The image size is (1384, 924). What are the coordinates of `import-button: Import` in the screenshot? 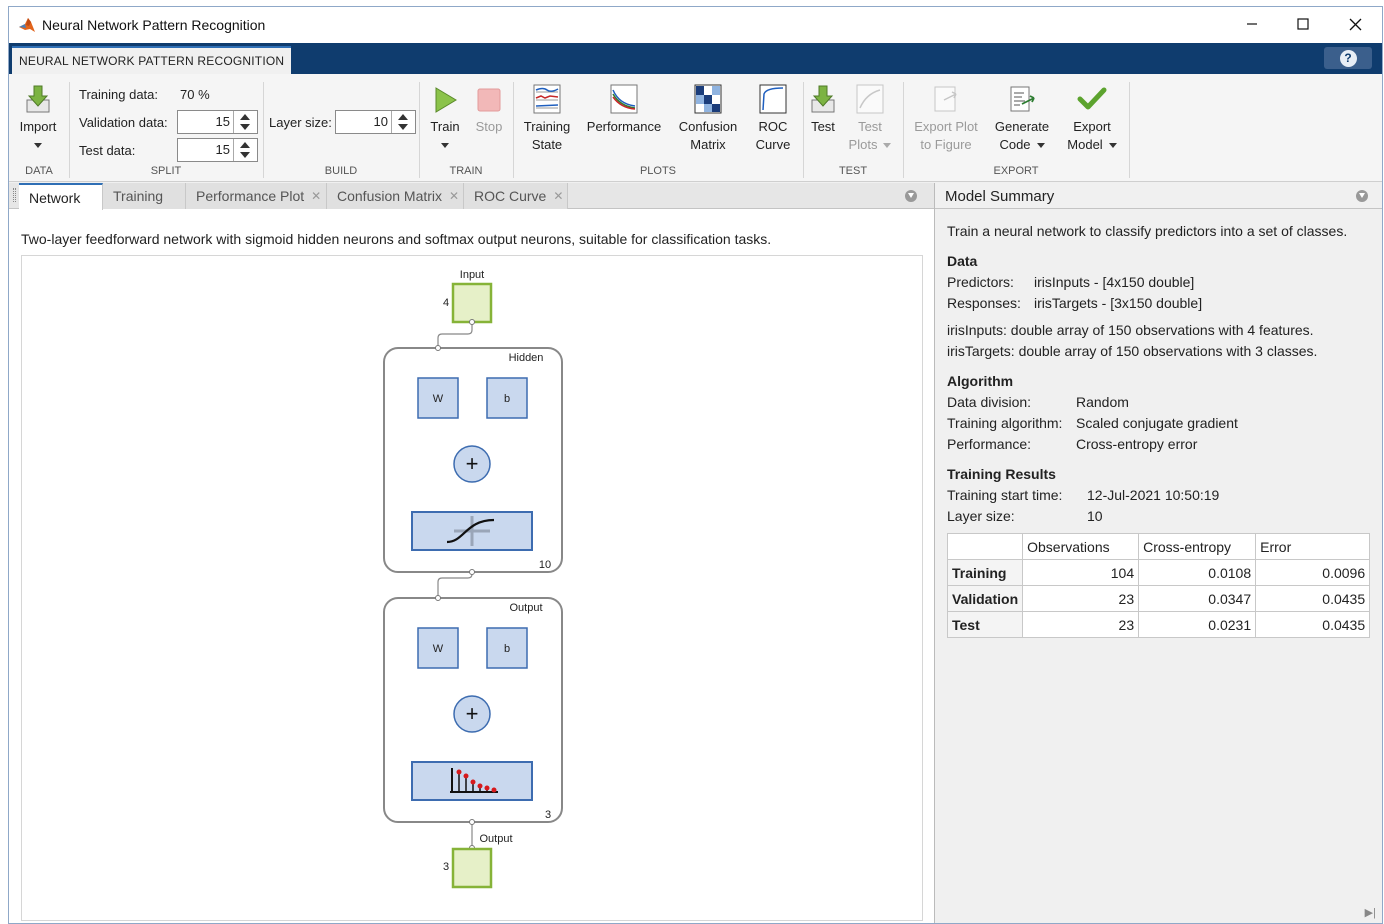 It's located at (38, 119).